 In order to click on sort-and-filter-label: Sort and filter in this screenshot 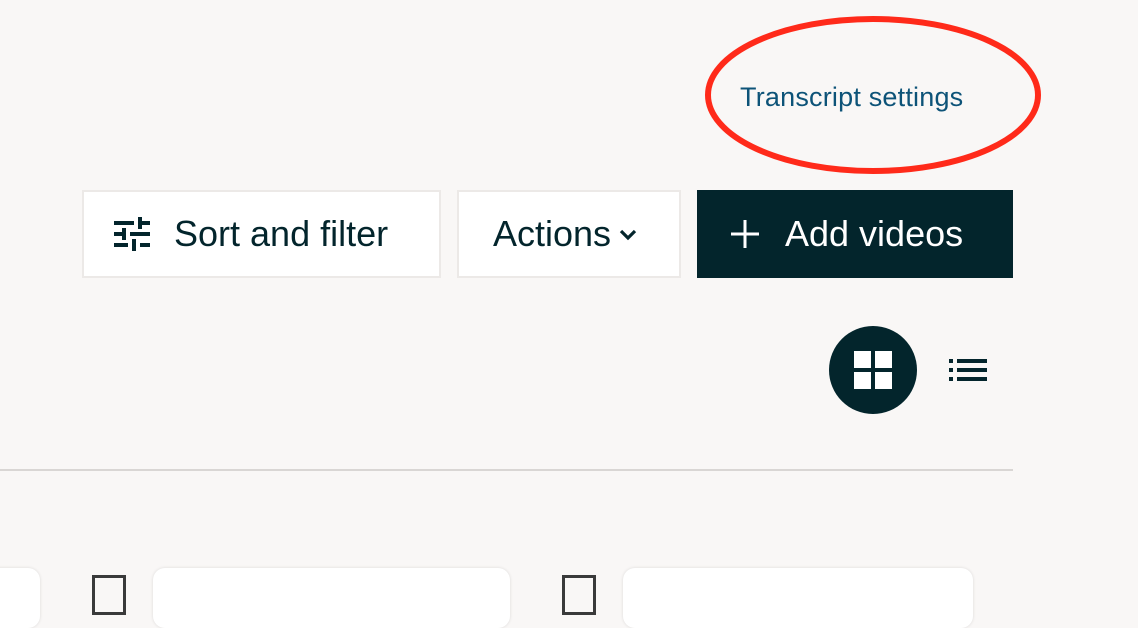, I will do `click(281, 233)`.